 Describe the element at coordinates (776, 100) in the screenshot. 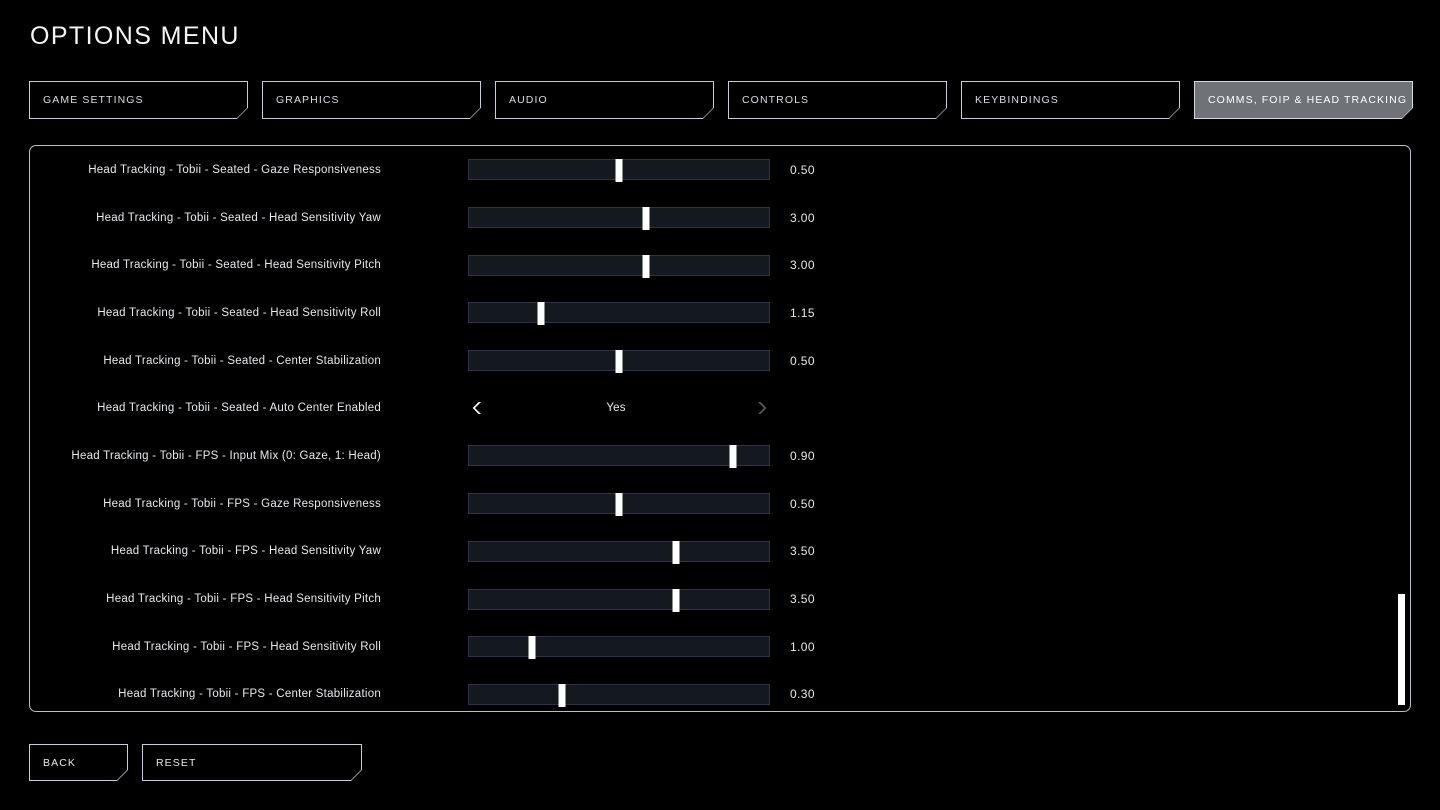

I see `tab-label: CONTROLS` at that location.